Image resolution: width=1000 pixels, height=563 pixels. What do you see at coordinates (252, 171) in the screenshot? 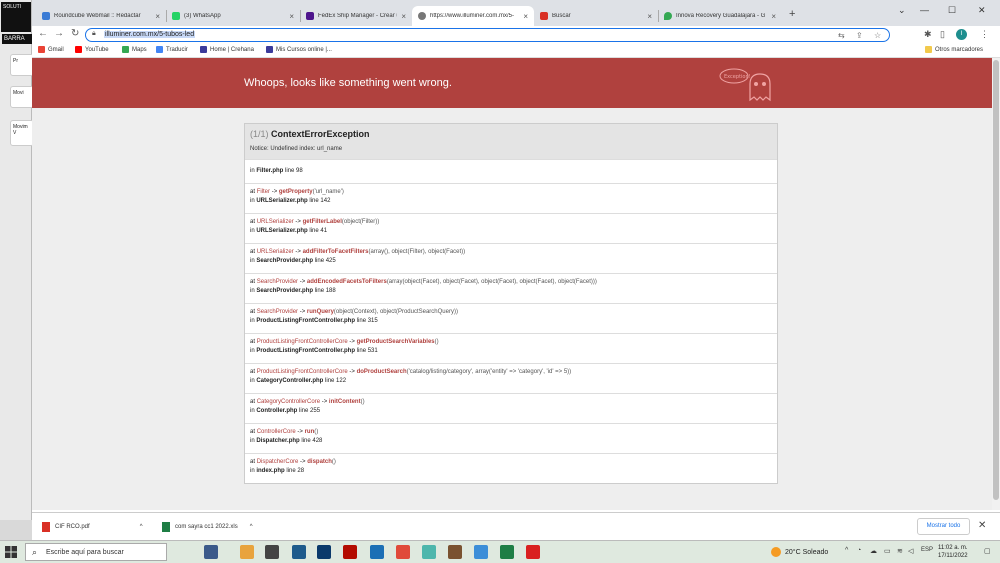
I see `frame-in-label: in` at bounding box center [252, 171].